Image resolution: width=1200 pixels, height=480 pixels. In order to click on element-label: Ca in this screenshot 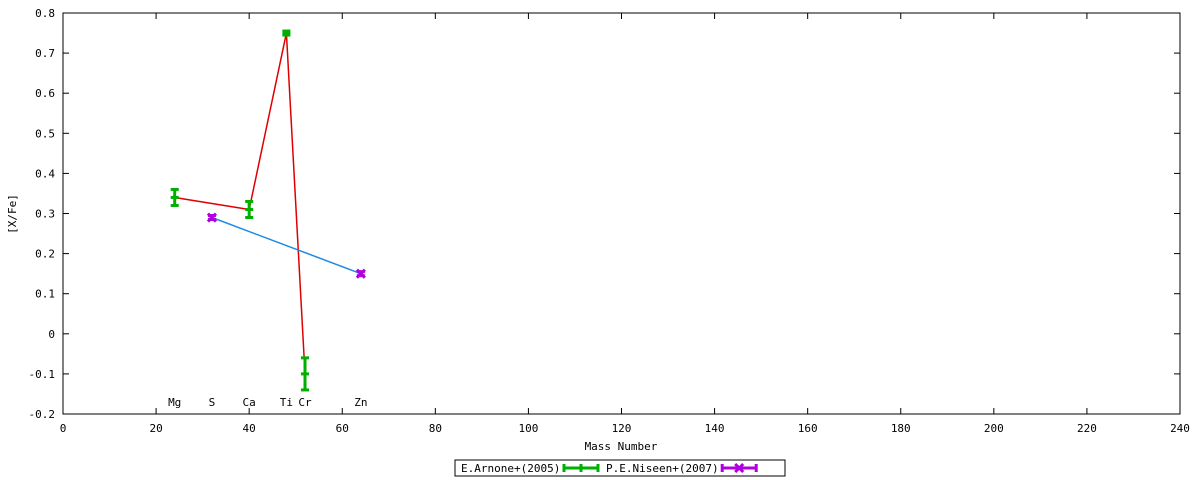, I will do `click(249, 402)`.